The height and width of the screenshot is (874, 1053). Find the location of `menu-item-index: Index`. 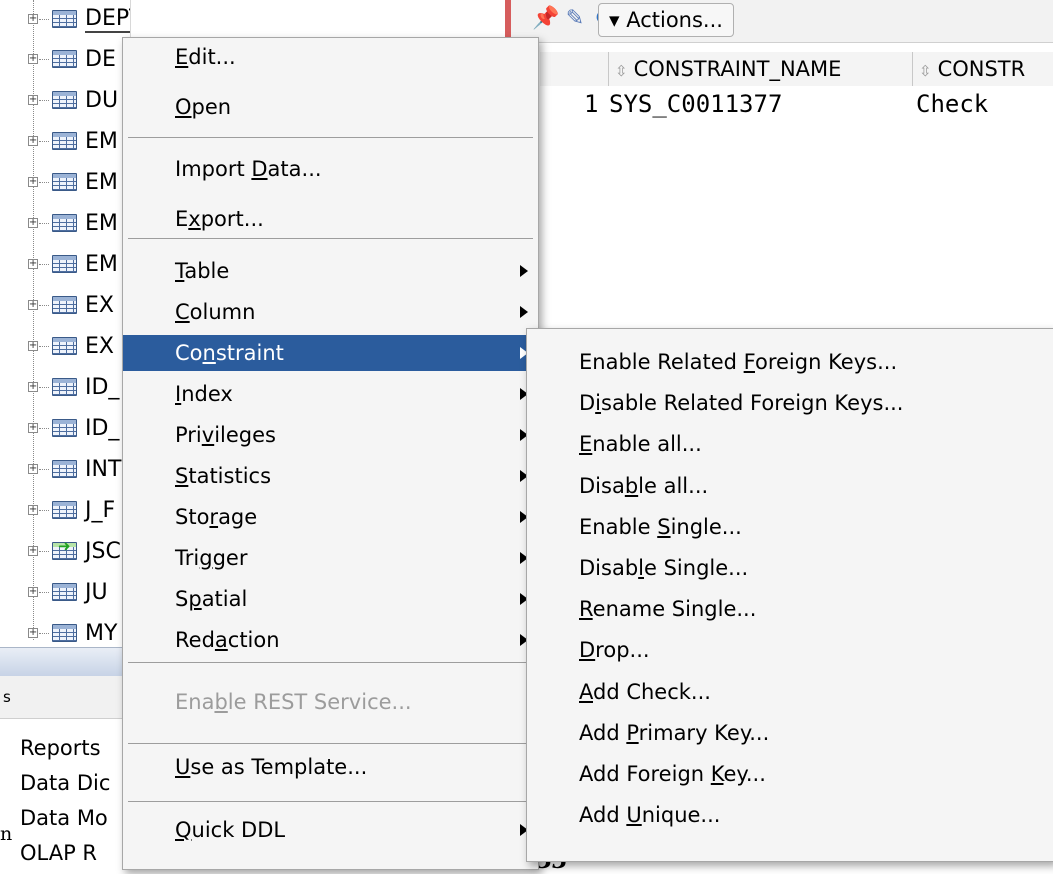

menu-item-index: Index is located at coordinates (330, 394).